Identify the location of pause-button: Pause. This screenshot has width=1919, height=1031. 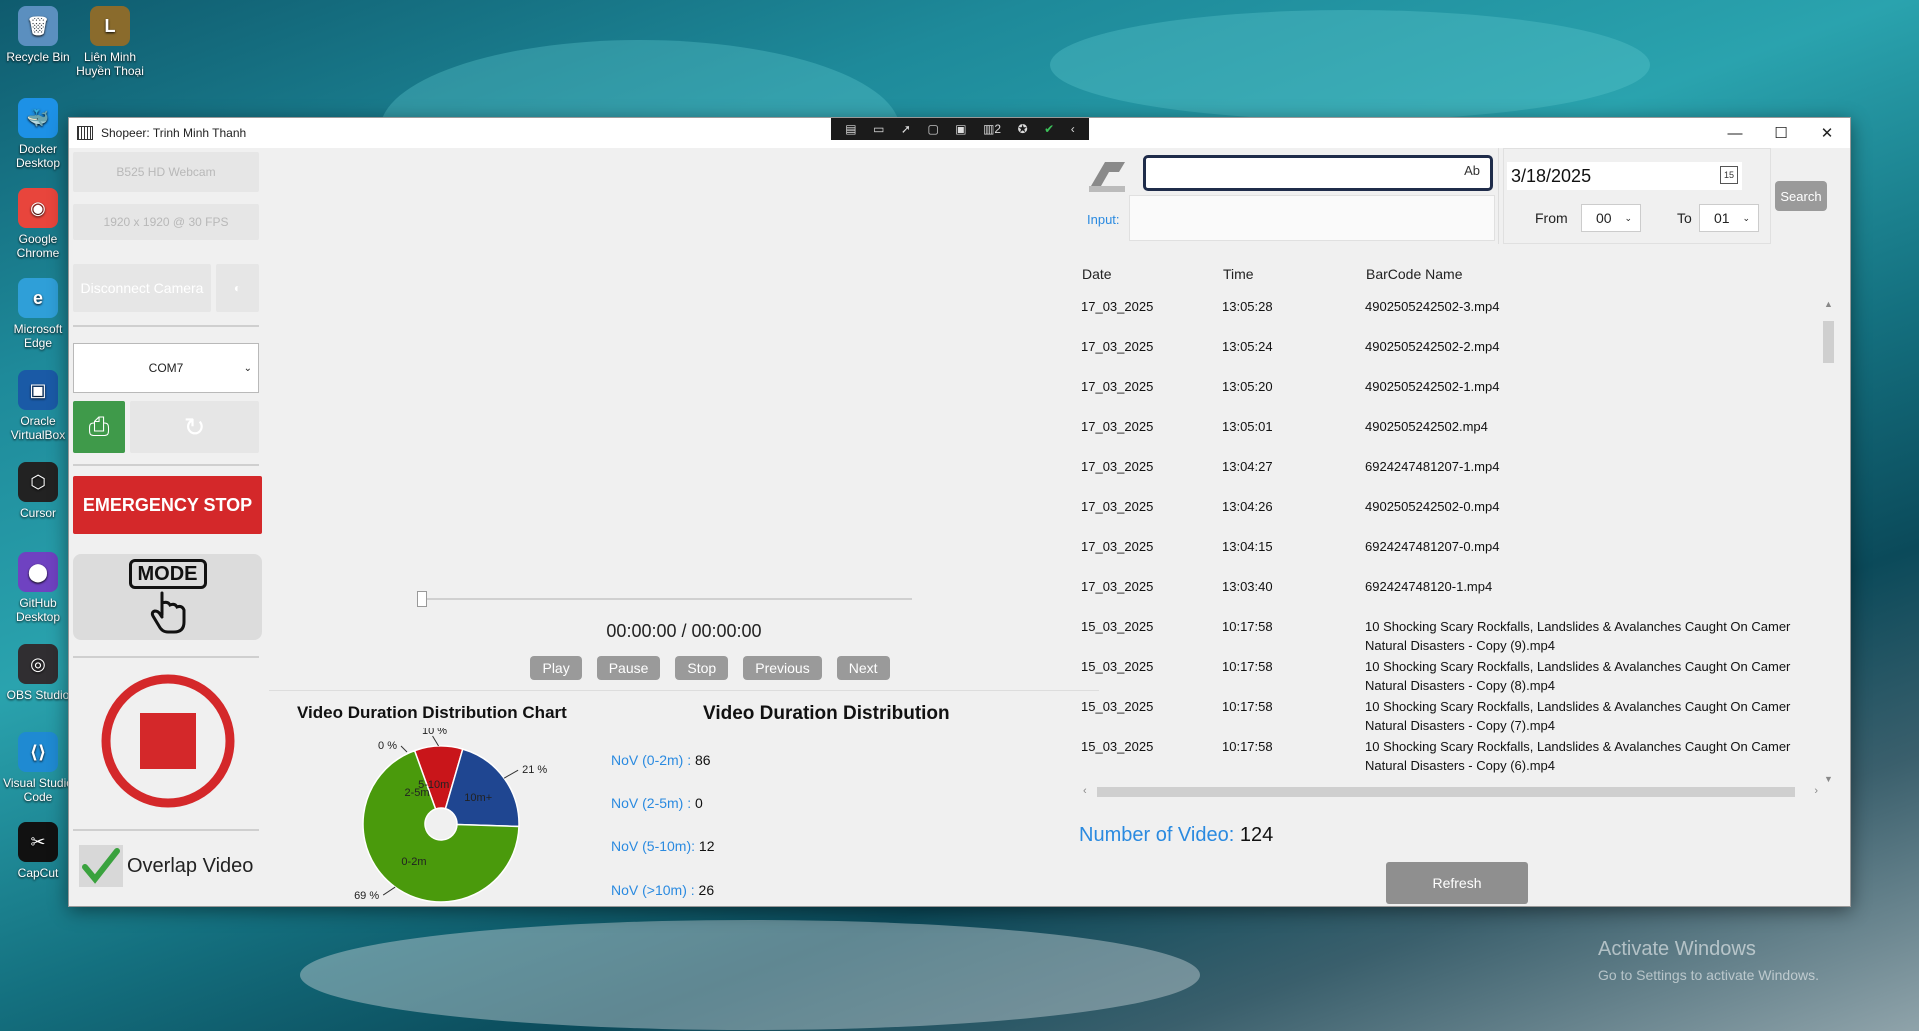
(628, 668).